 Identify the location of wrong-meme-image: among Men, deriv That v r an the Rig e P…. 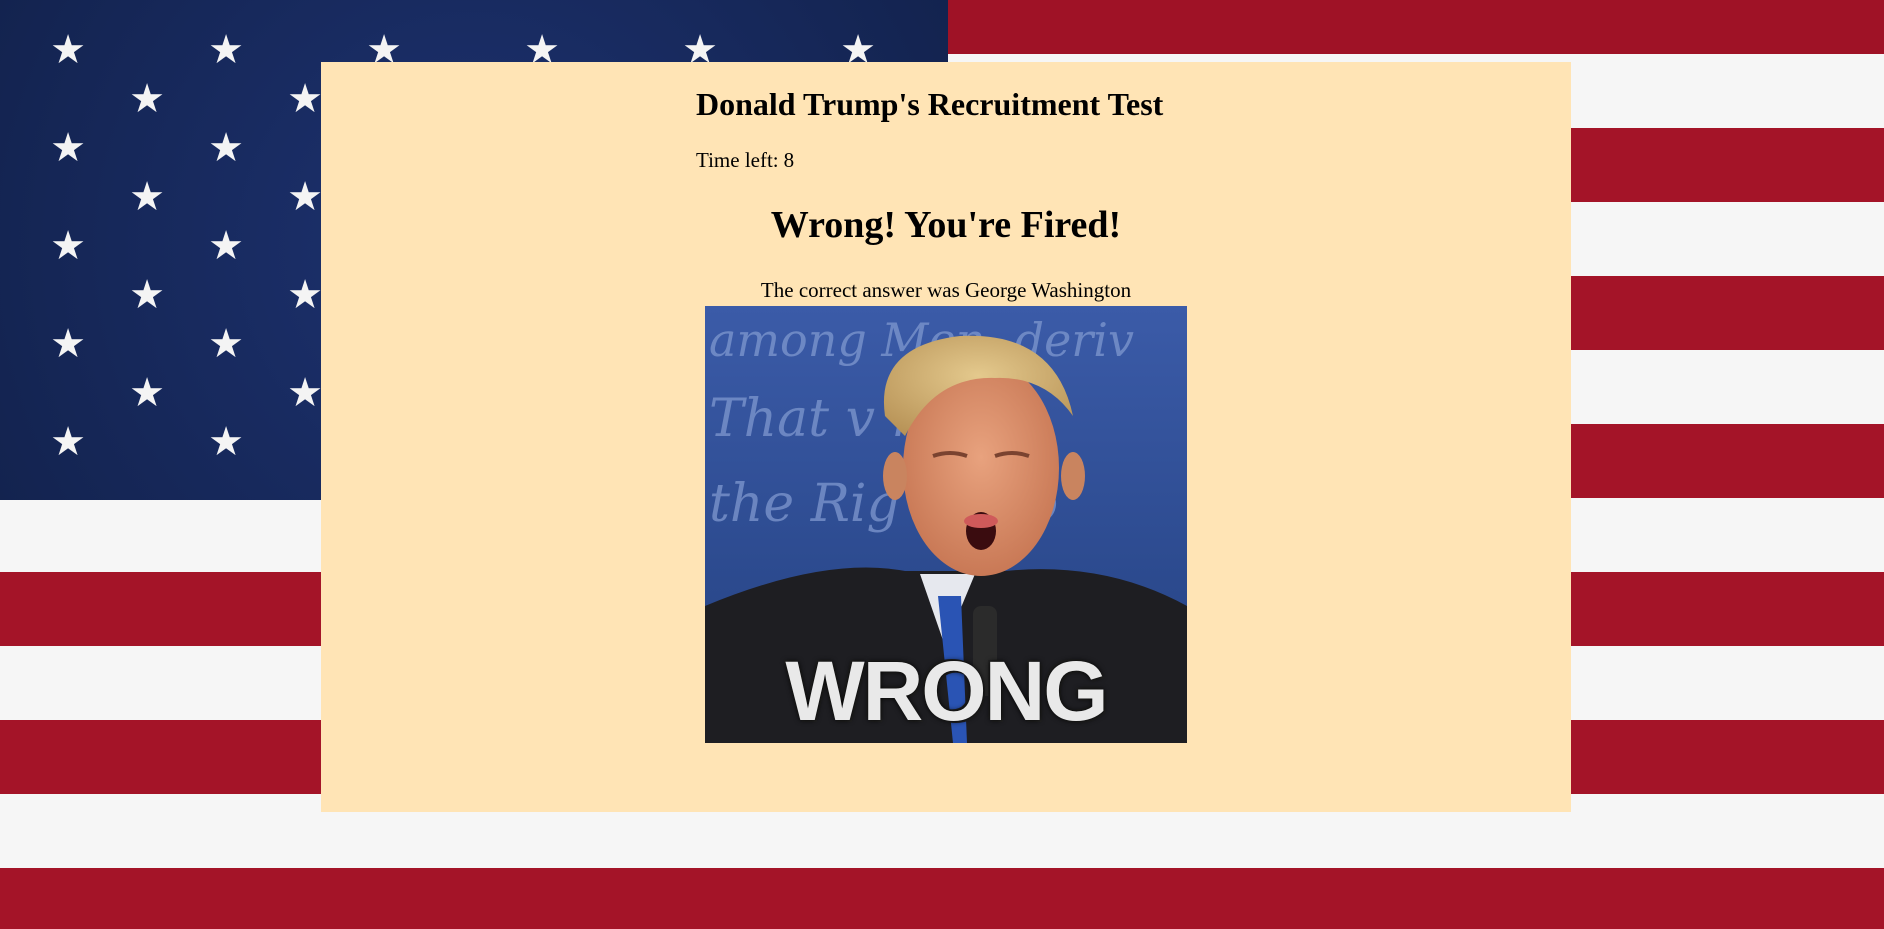
(946, 524).